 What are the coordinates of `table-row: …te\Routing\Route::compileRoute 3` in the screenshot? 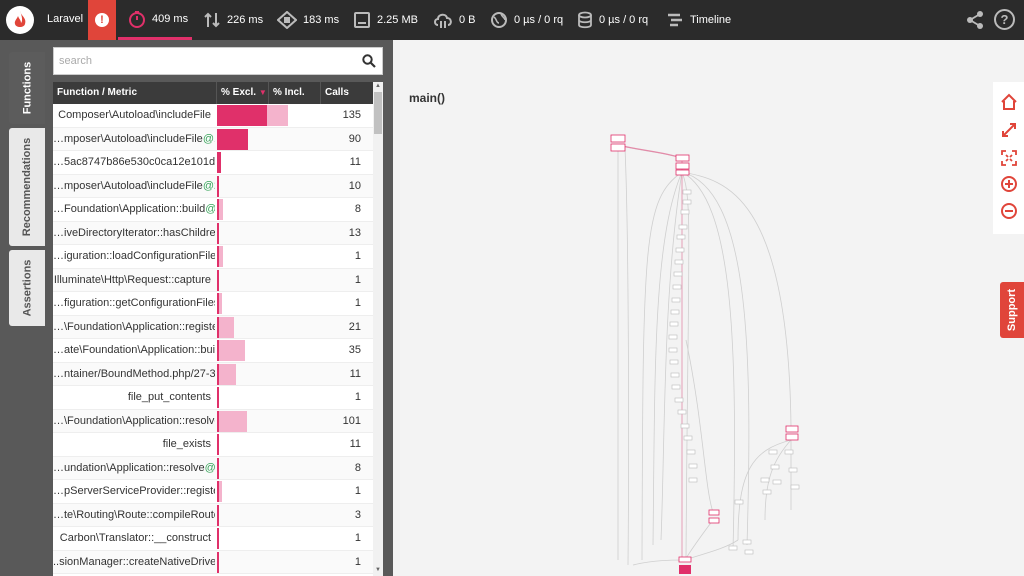 It's located at (213, 515).